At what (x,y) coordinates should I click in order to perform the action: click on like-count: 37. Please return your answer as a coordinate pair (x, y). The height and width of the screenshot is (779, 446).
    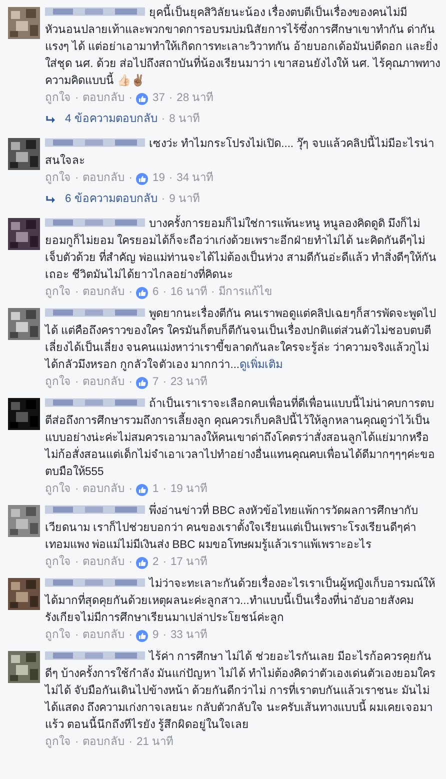
    Looking at the image, I should click on (158, 98).